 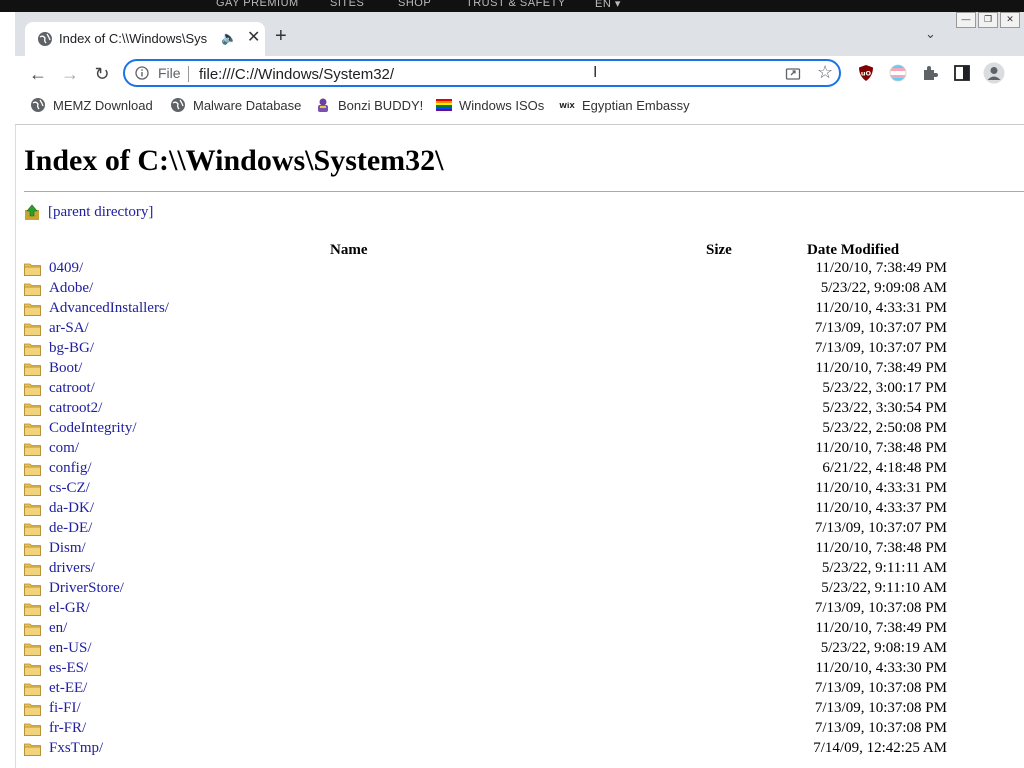 What do you see at coordinates (92, 428) in the screenshot?
I see `folder-link: CodeIntegrity/` at bounding box center [92, 428].